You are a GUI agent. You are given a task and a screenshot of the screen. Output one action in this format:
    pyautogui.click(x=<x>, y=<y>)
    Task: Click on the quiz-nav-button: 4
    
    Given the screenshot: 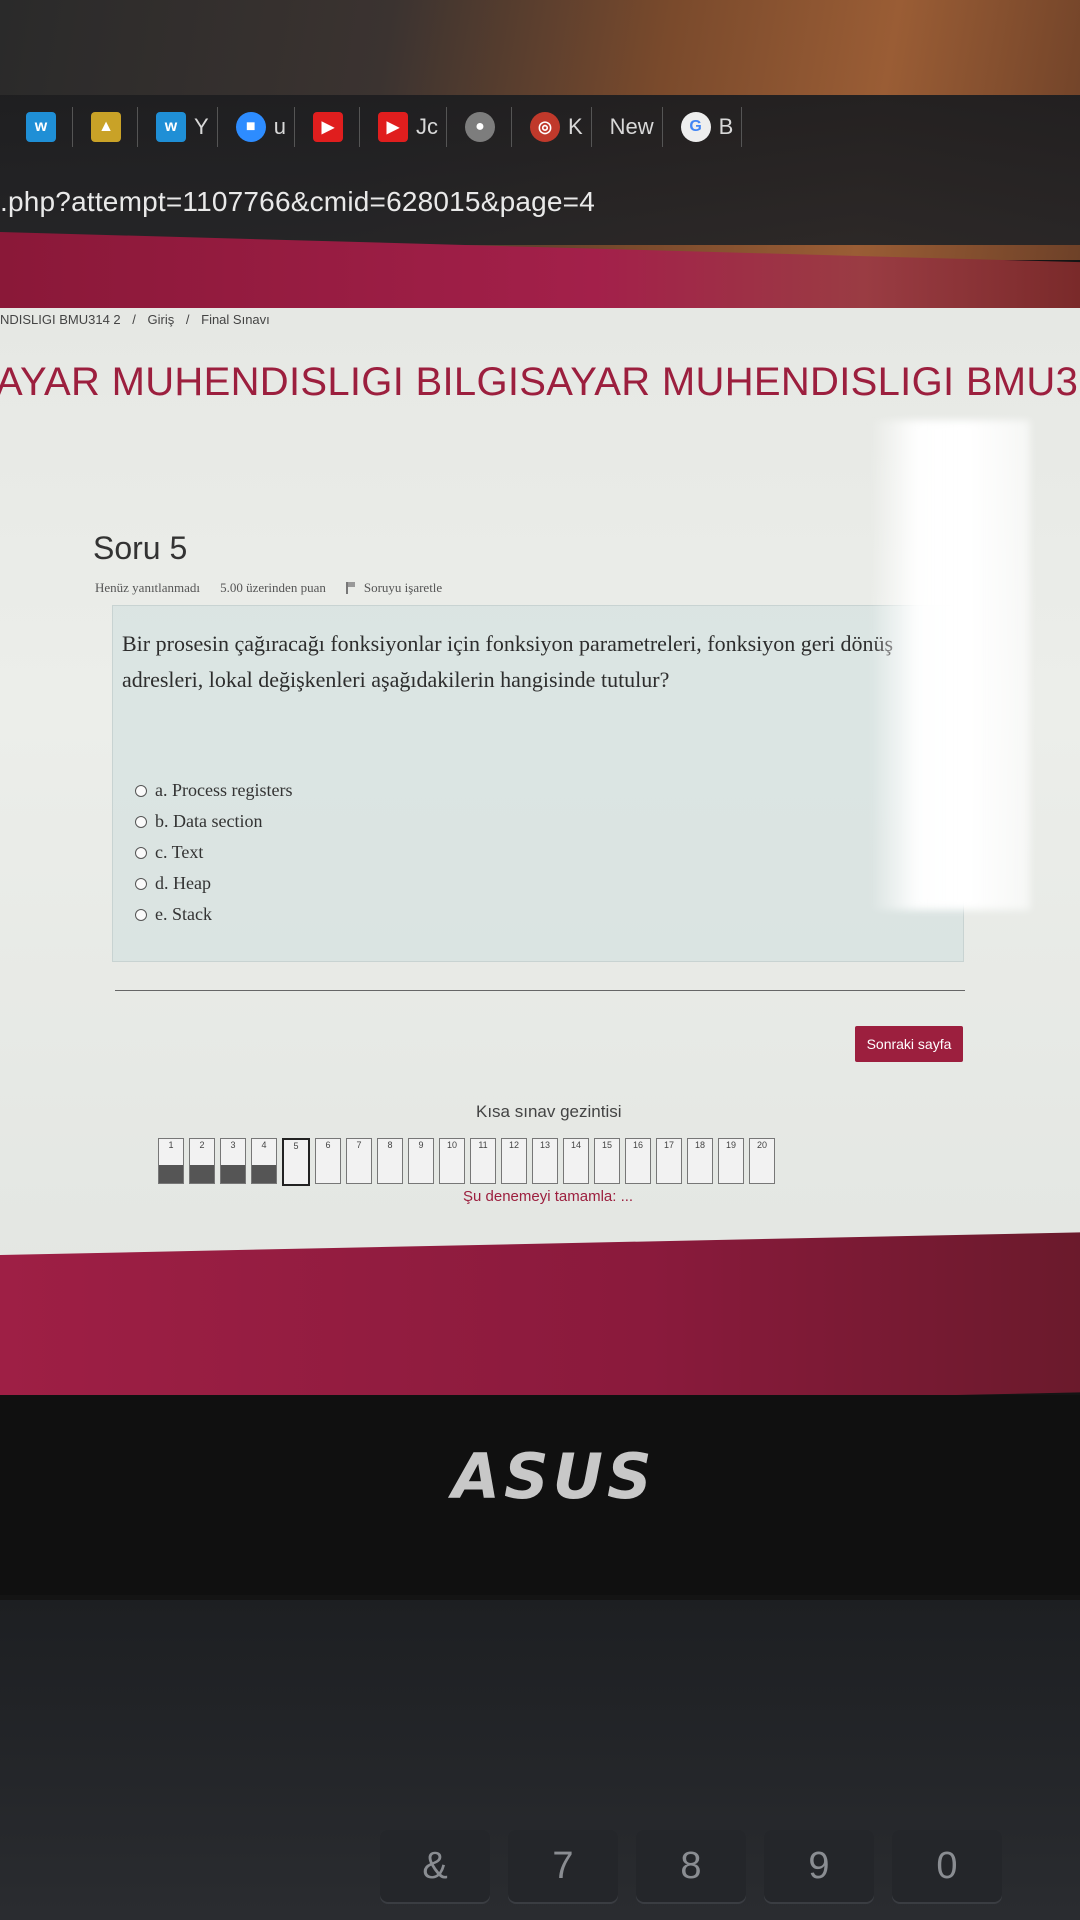 What is the action you would take?
    pyautogui.click(x=264, y=1161)
    